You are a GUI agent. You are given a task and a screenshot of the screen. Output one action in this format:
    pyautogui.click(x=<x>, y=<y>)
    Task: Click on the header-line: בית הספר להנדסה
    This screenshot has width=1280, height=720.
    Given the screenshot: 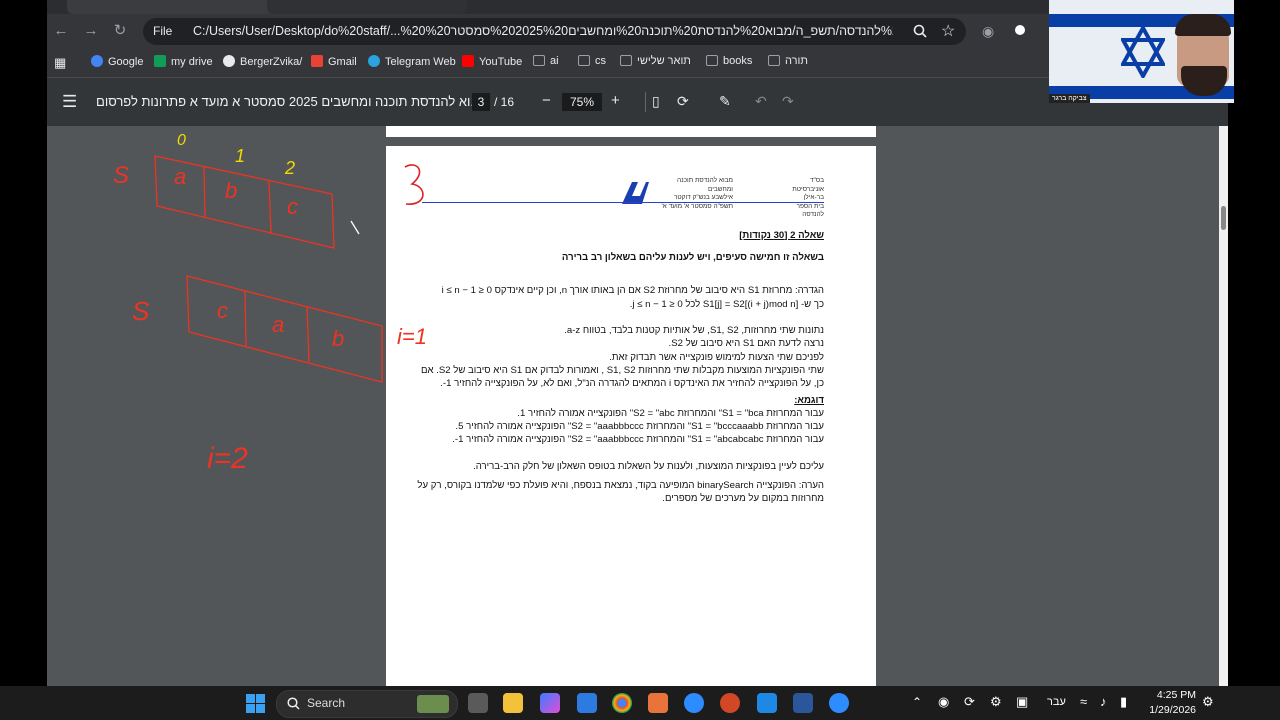 What is the action you would take?
    pyautogui.click(x=810, y=210)
    